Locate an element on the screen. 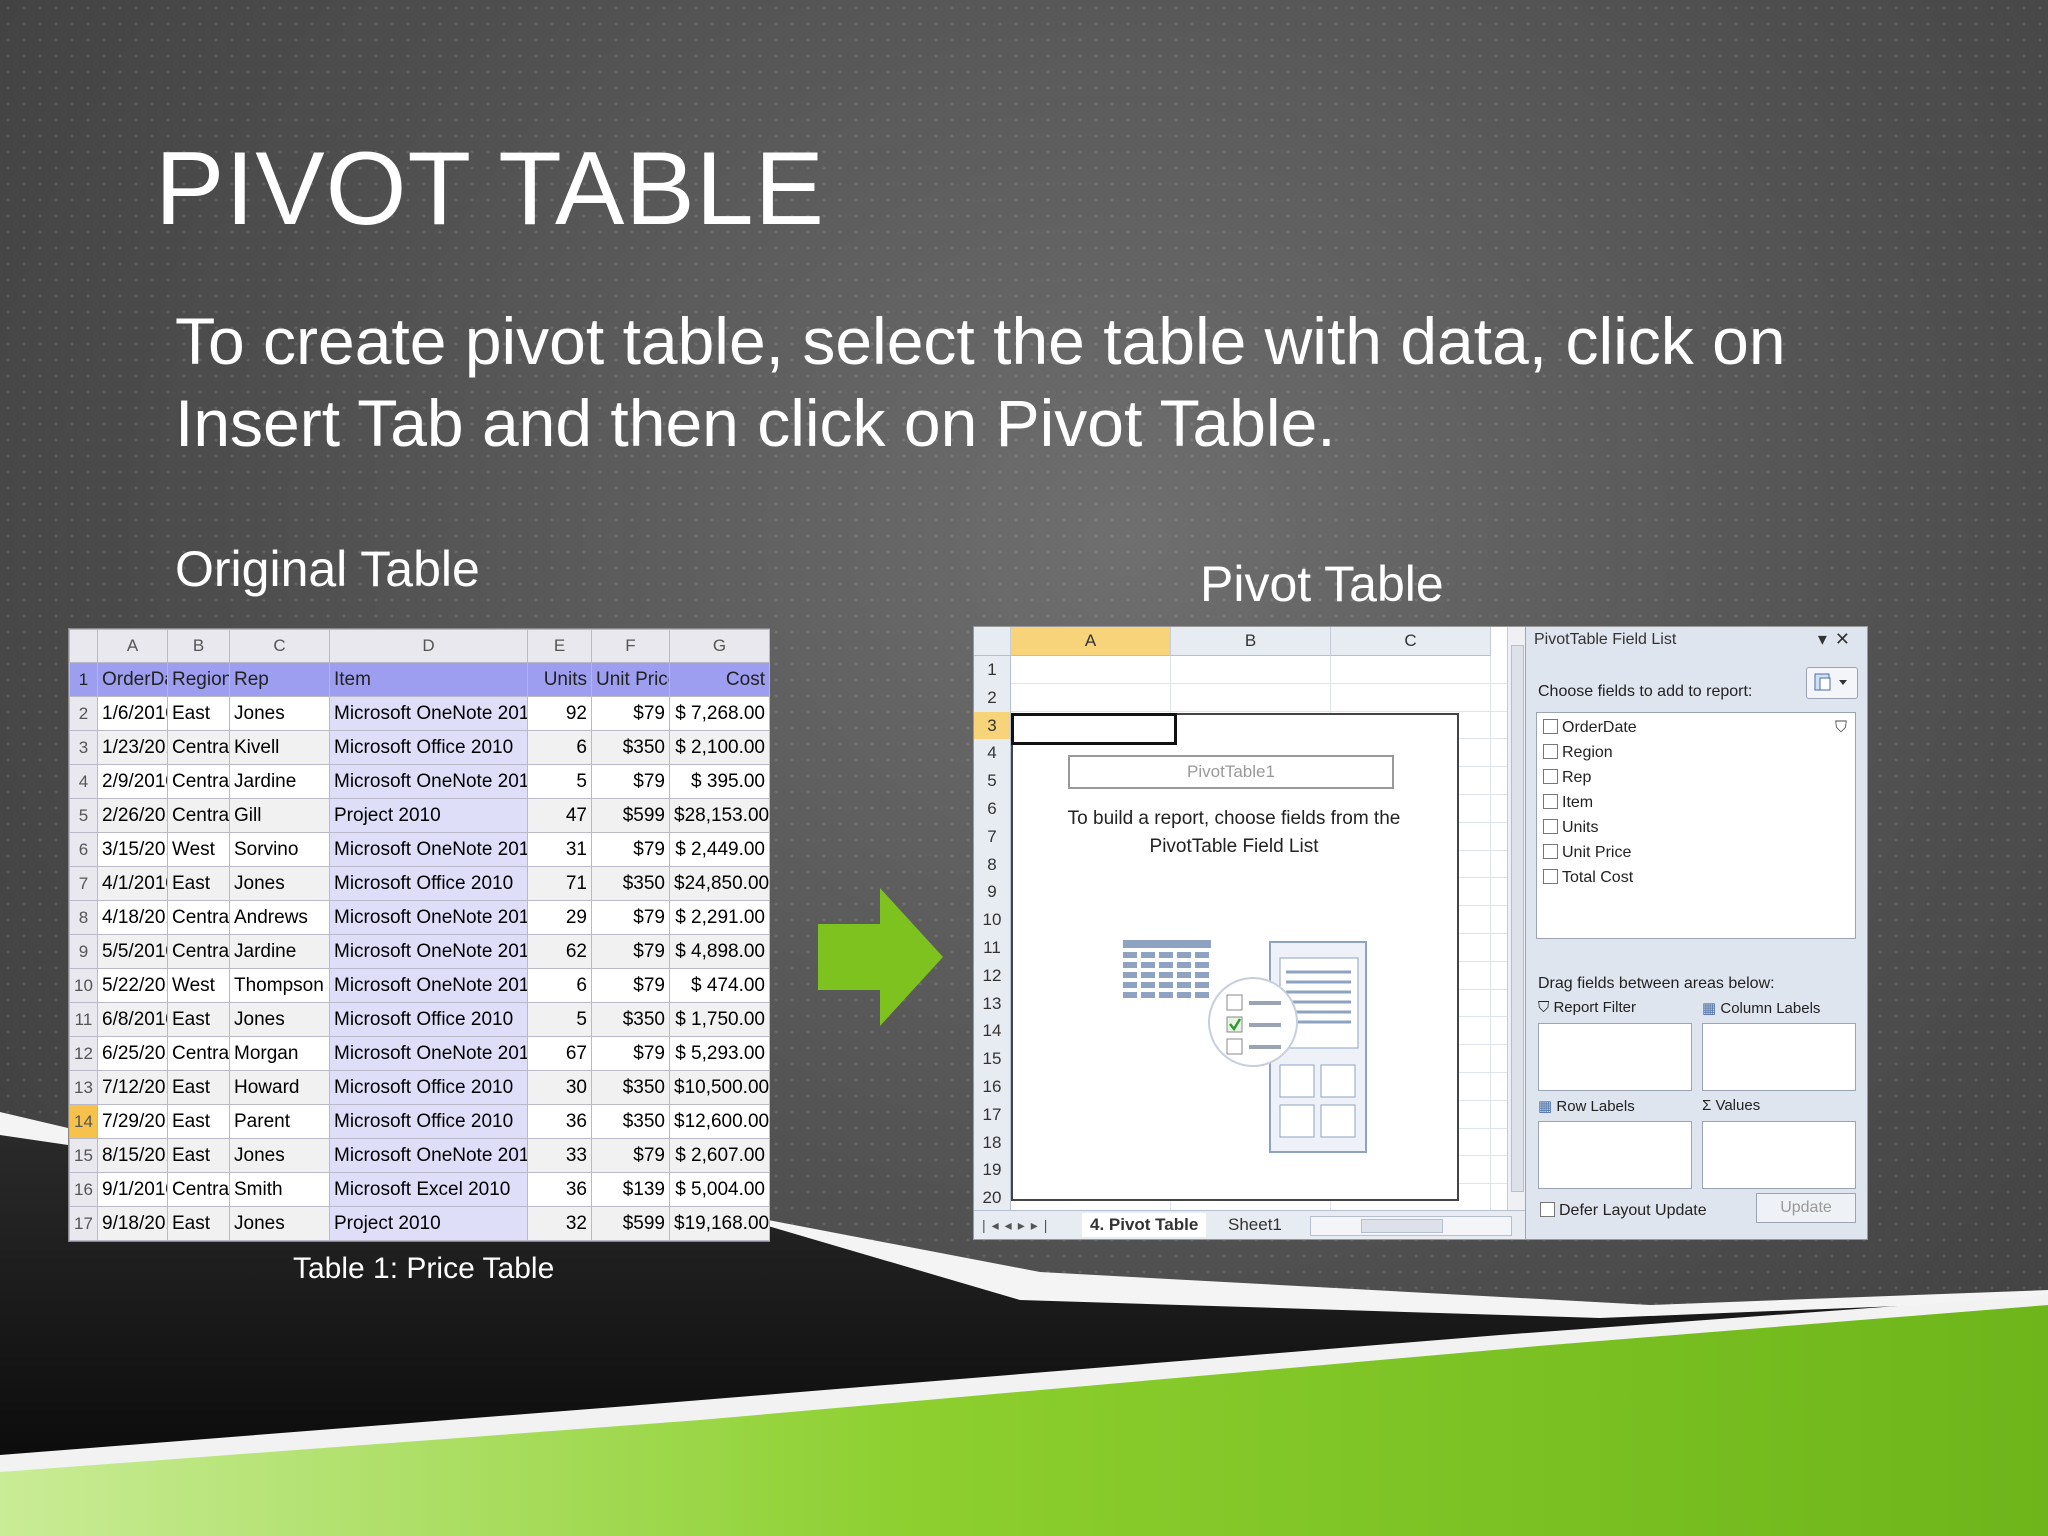 This screenshot has width=2048, height=1536. table-cell: Howard is located at coordinates (279, 1087).